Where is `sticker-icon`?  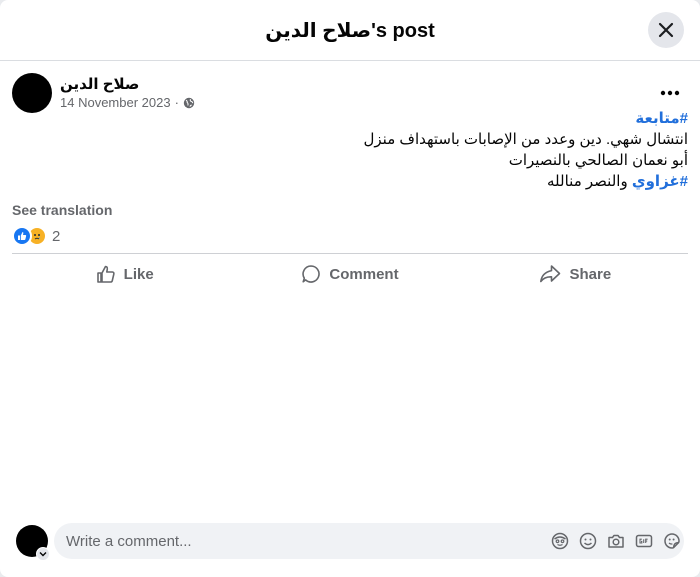 sticker-icon is located at coordinates (672, 541).